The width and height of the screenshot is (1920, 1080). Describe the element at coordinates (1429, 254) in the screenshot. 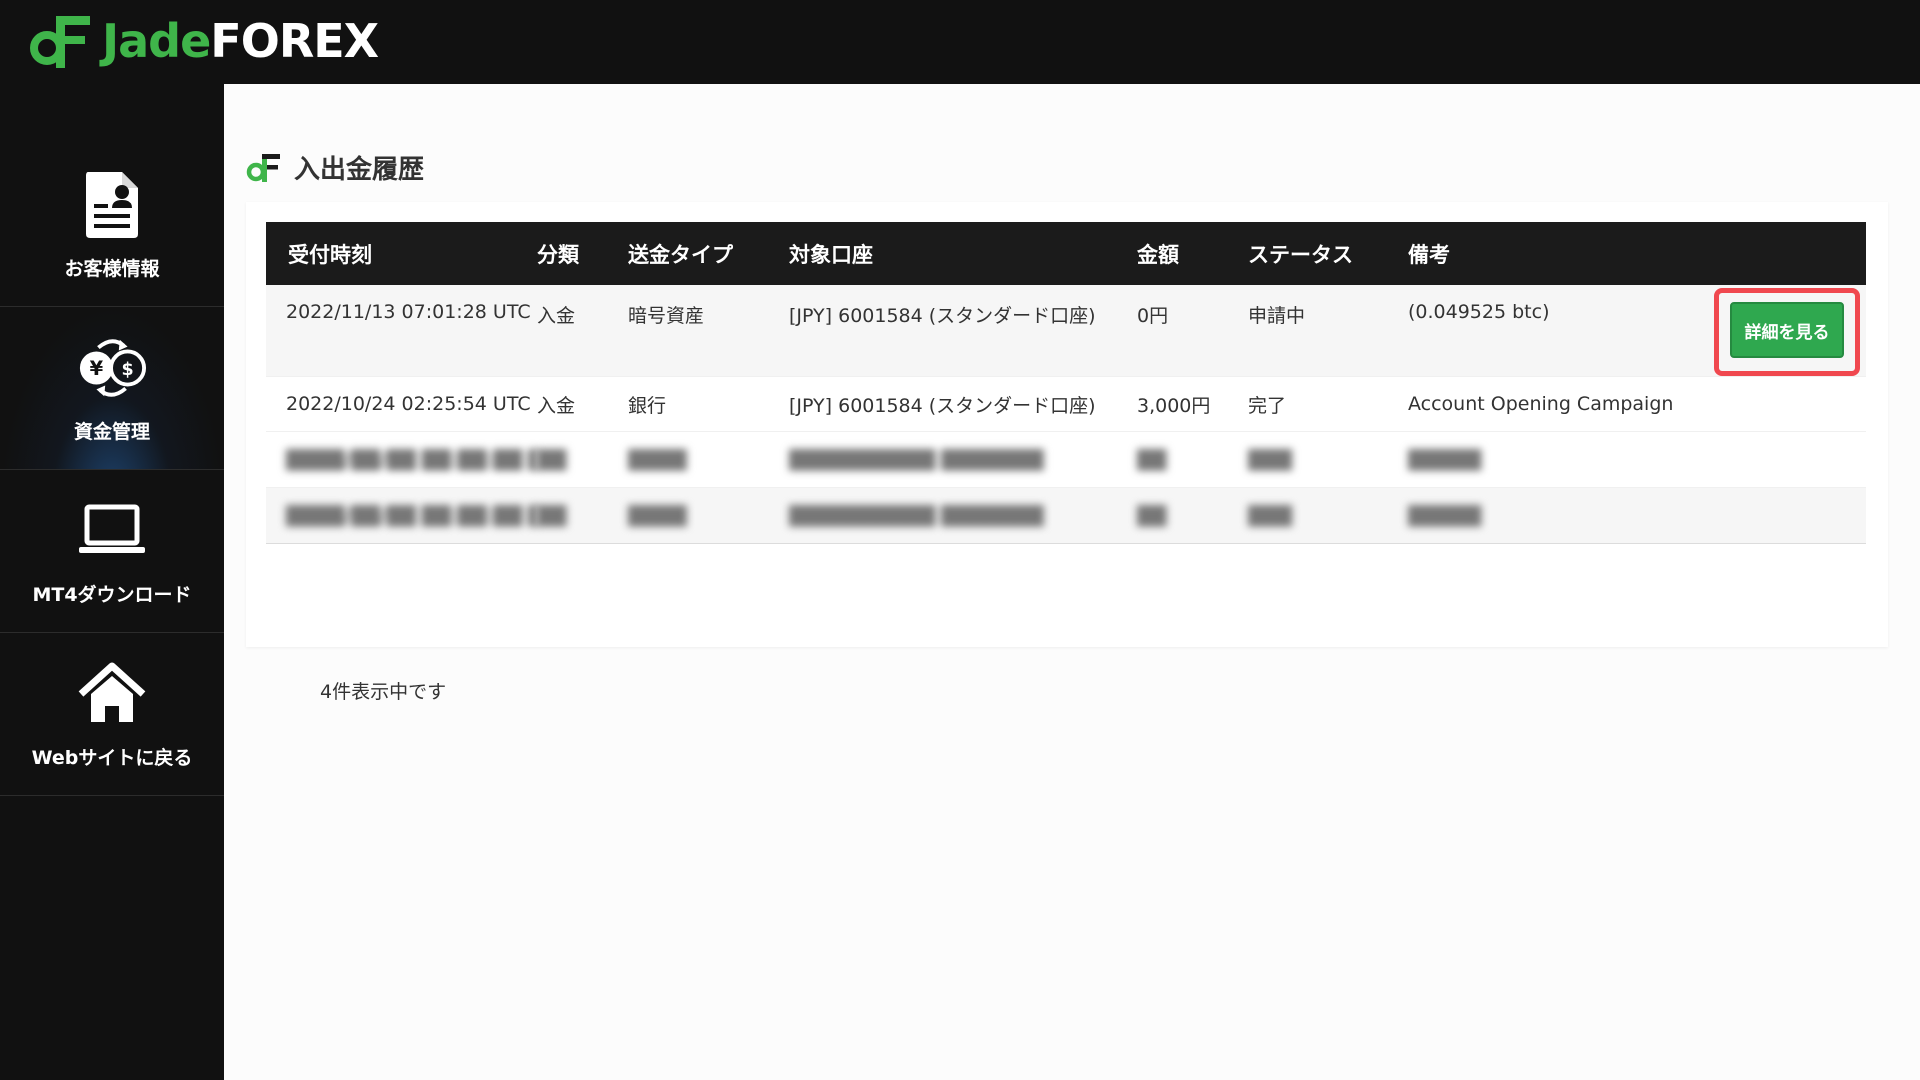

I see `column-header-note: 備考` at that location.